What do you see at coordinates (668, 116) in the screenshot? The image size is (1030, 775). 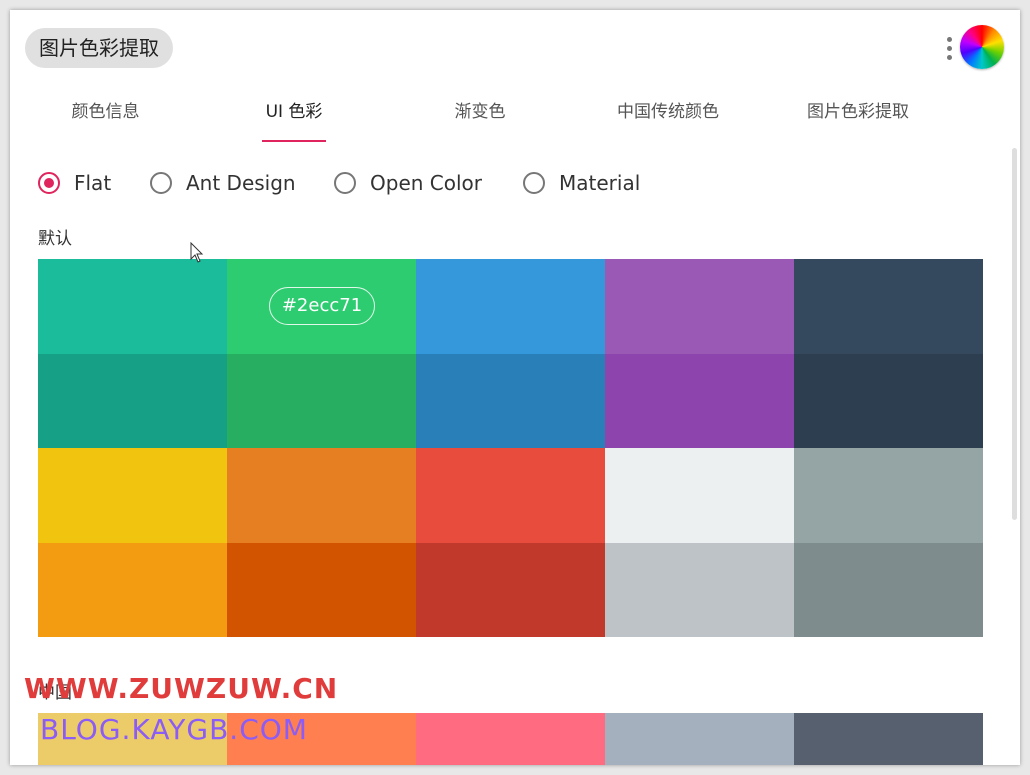 I see `tab-chinese-colors: 中国传统颜色` at bounding box center [668, 116].